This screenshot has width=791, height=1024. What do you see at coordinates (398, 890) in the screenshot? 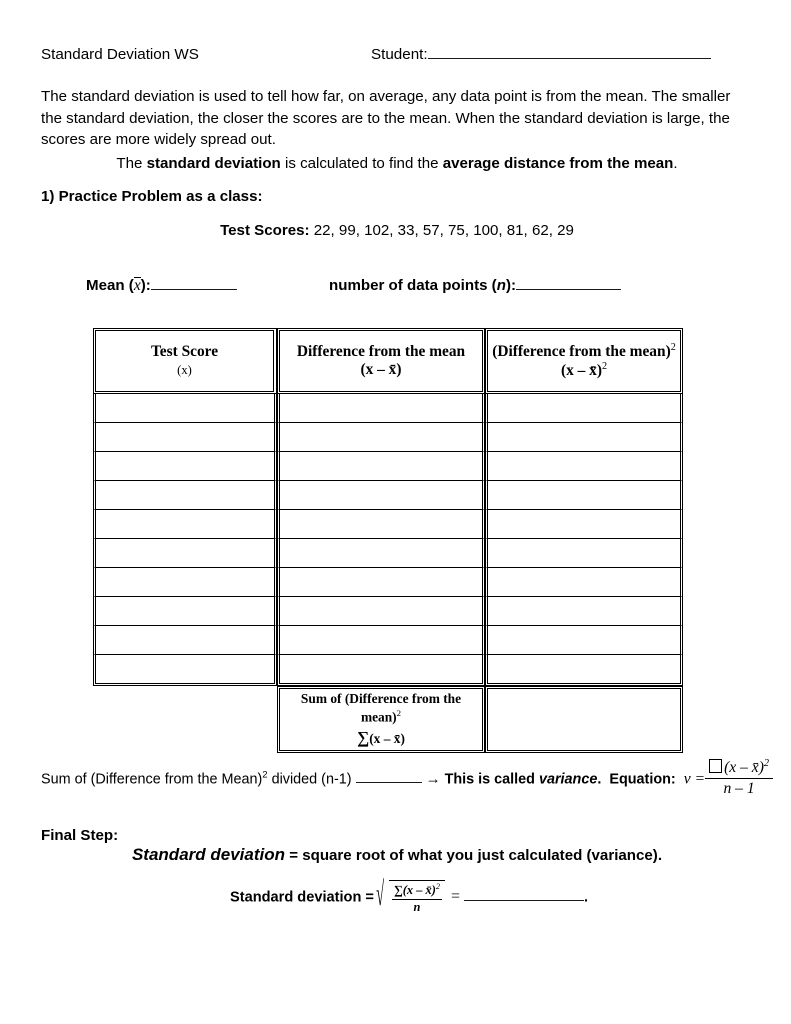
I see `formula-sigma-icon: ∑` at bounding box center [398, 890].